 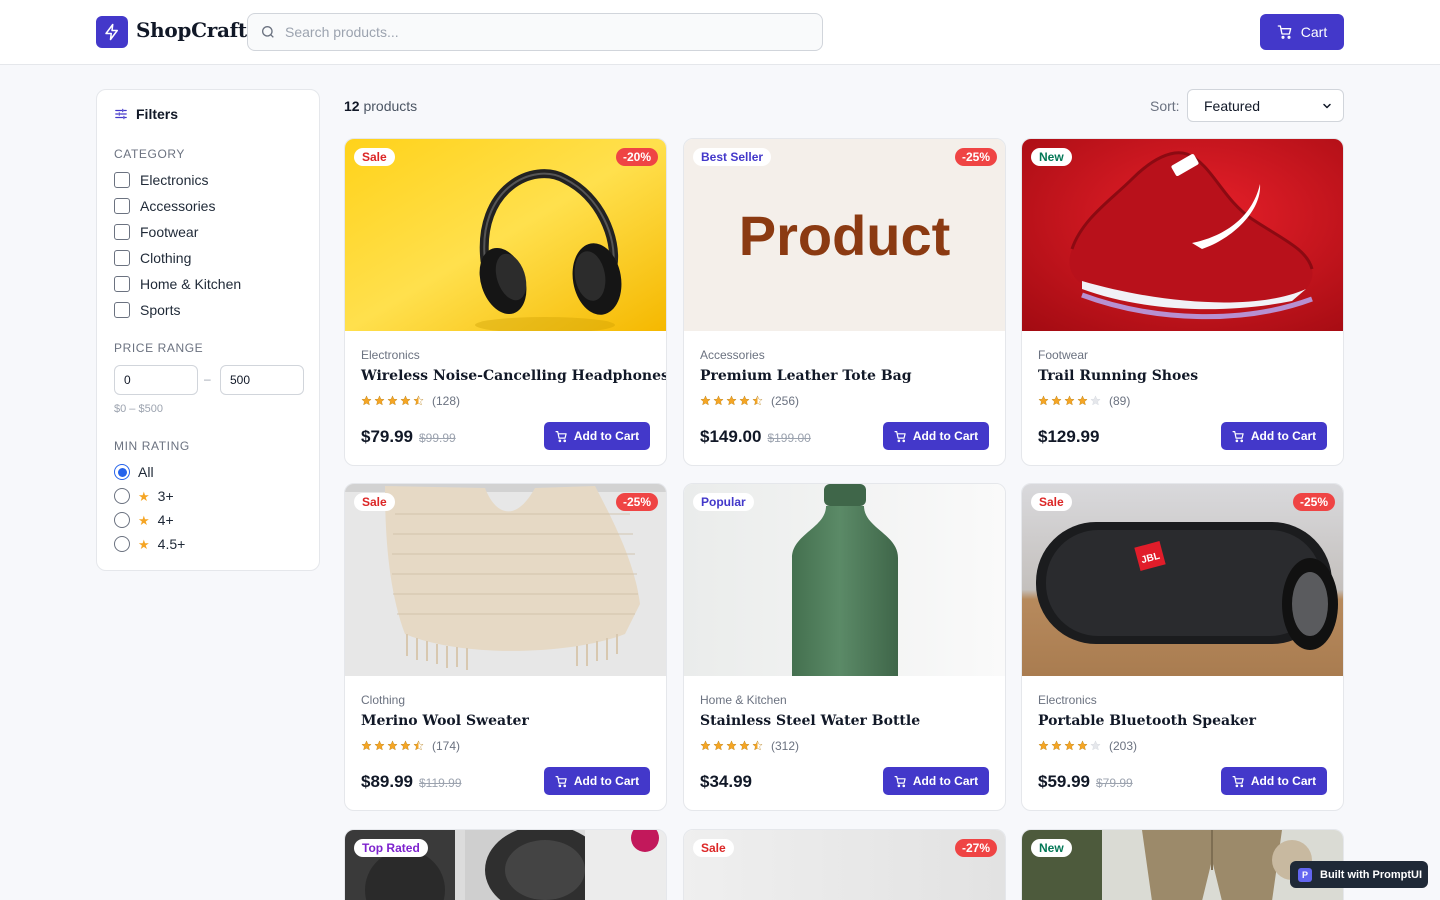 I want to click on chevron-down-icon, so click(x=1327, y=106).